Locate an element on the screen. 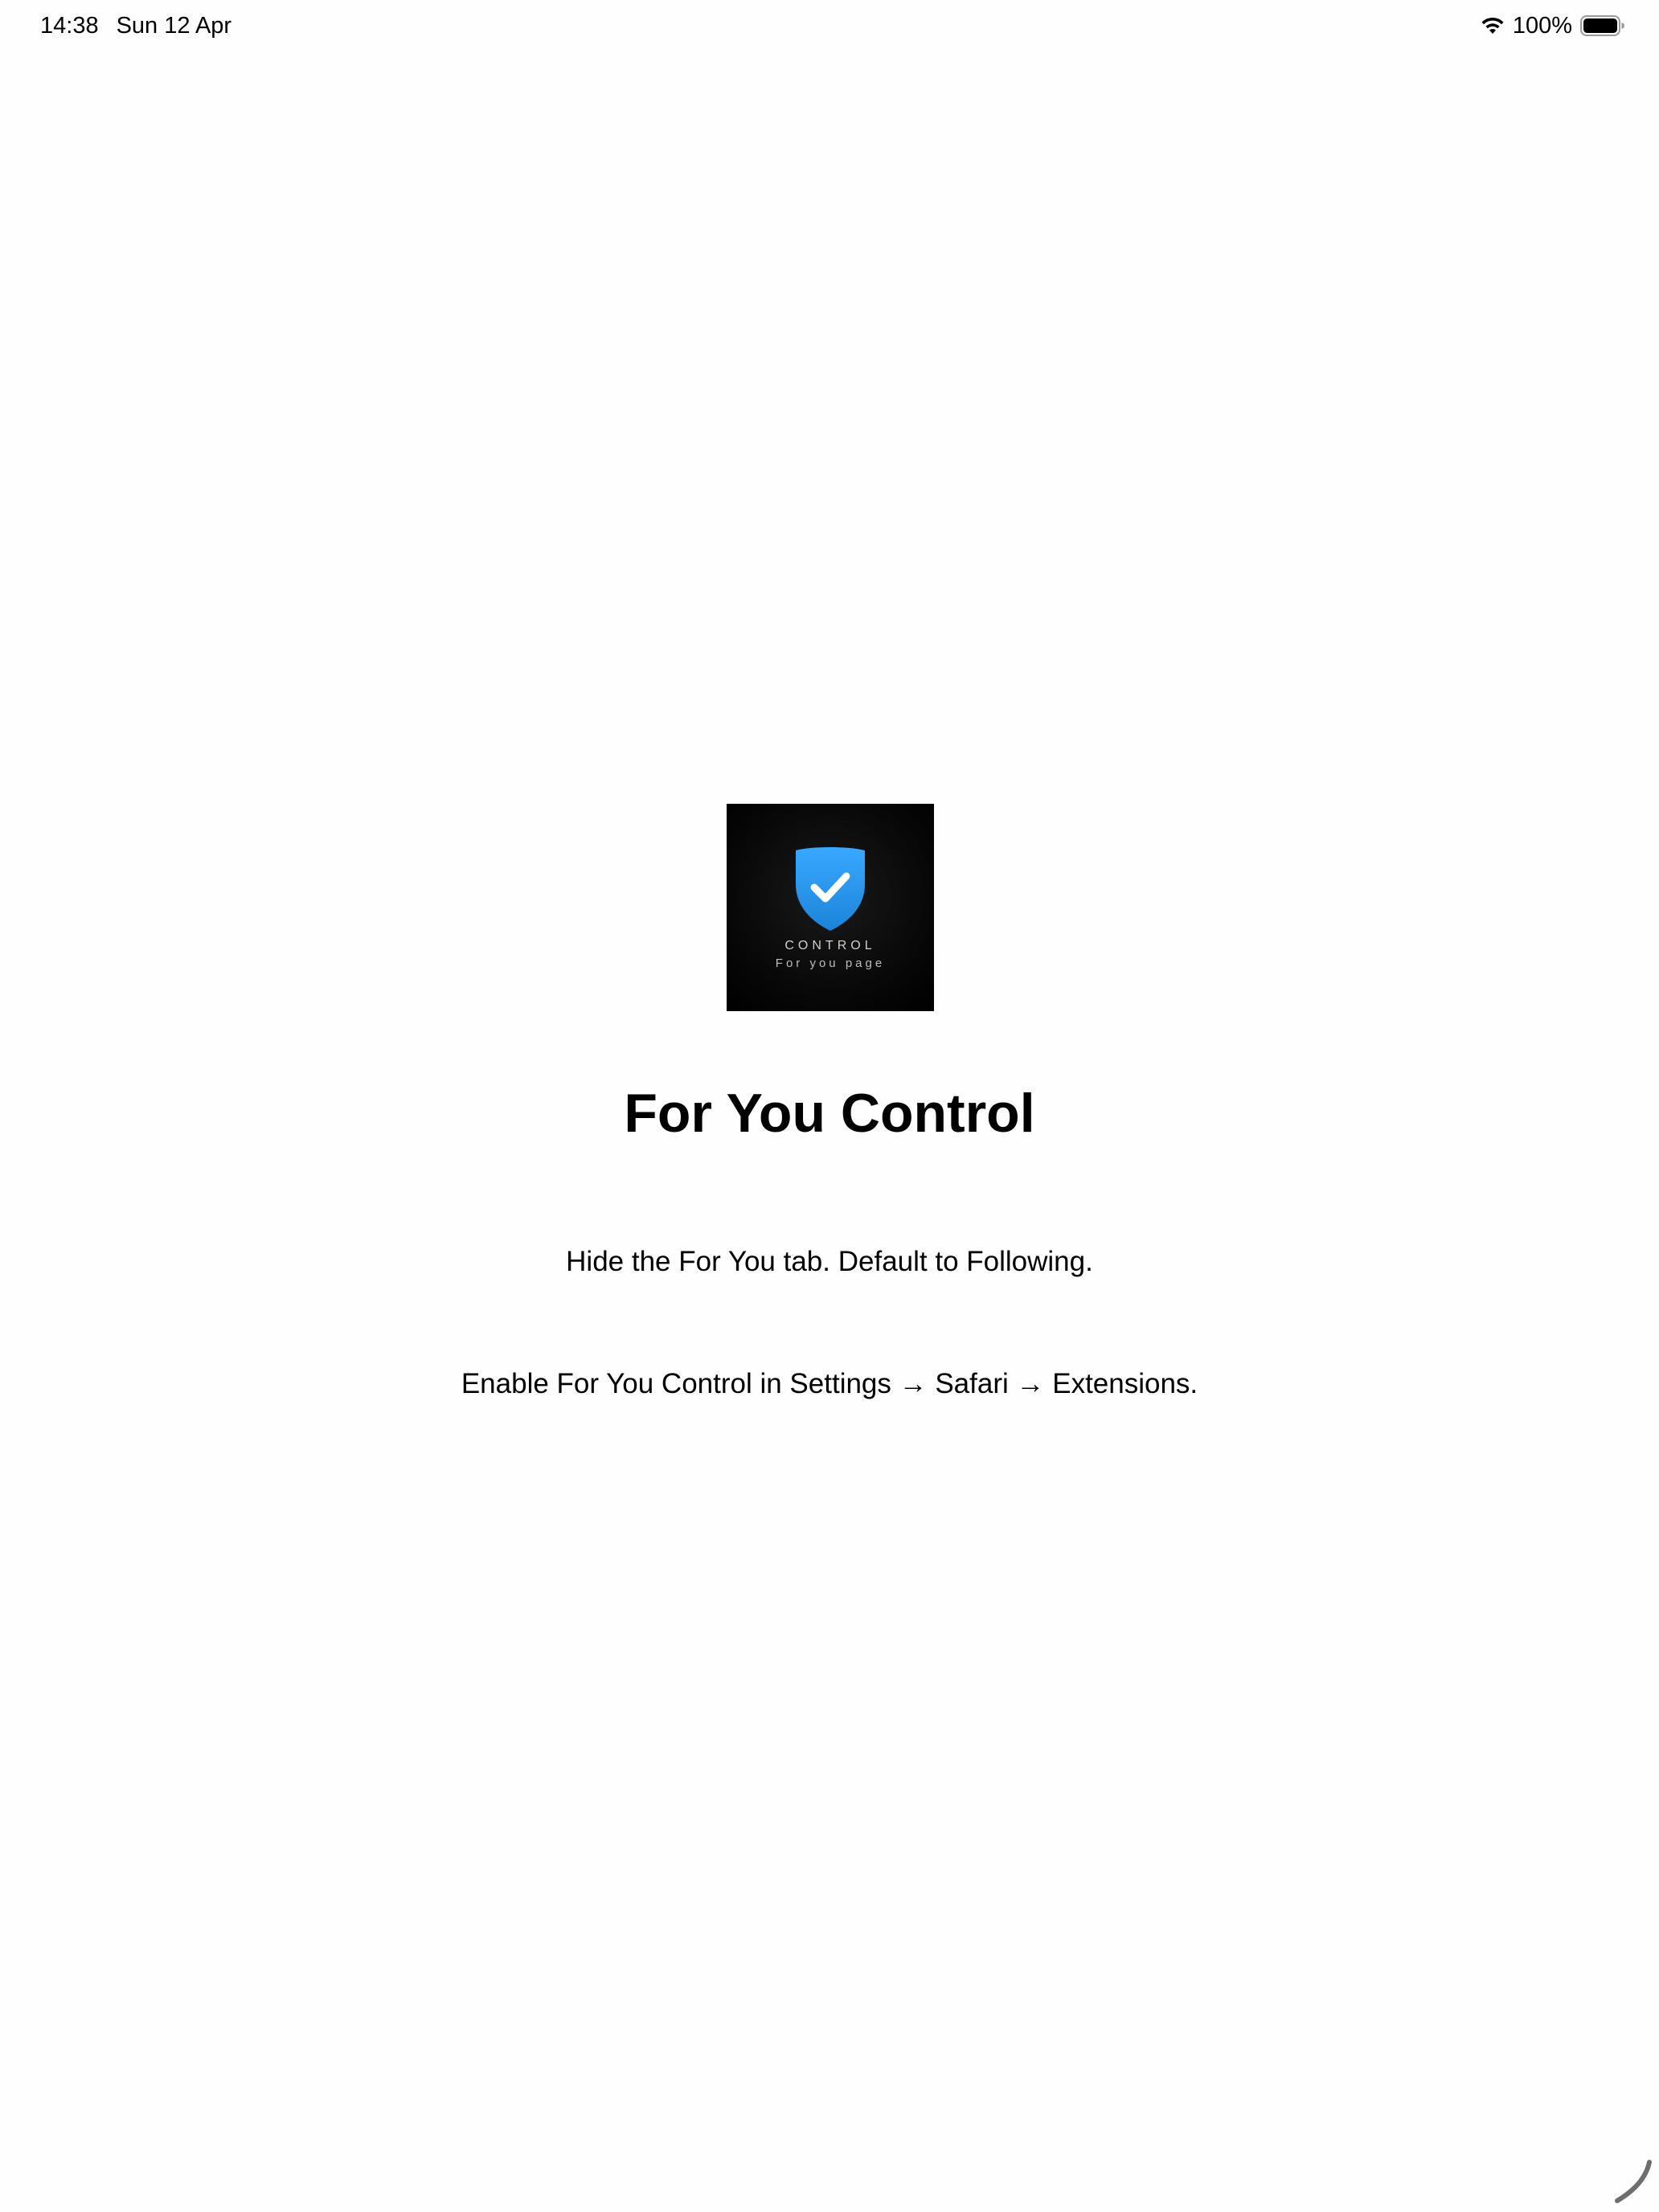  battery-icon is located at coordinates (1602, 25).